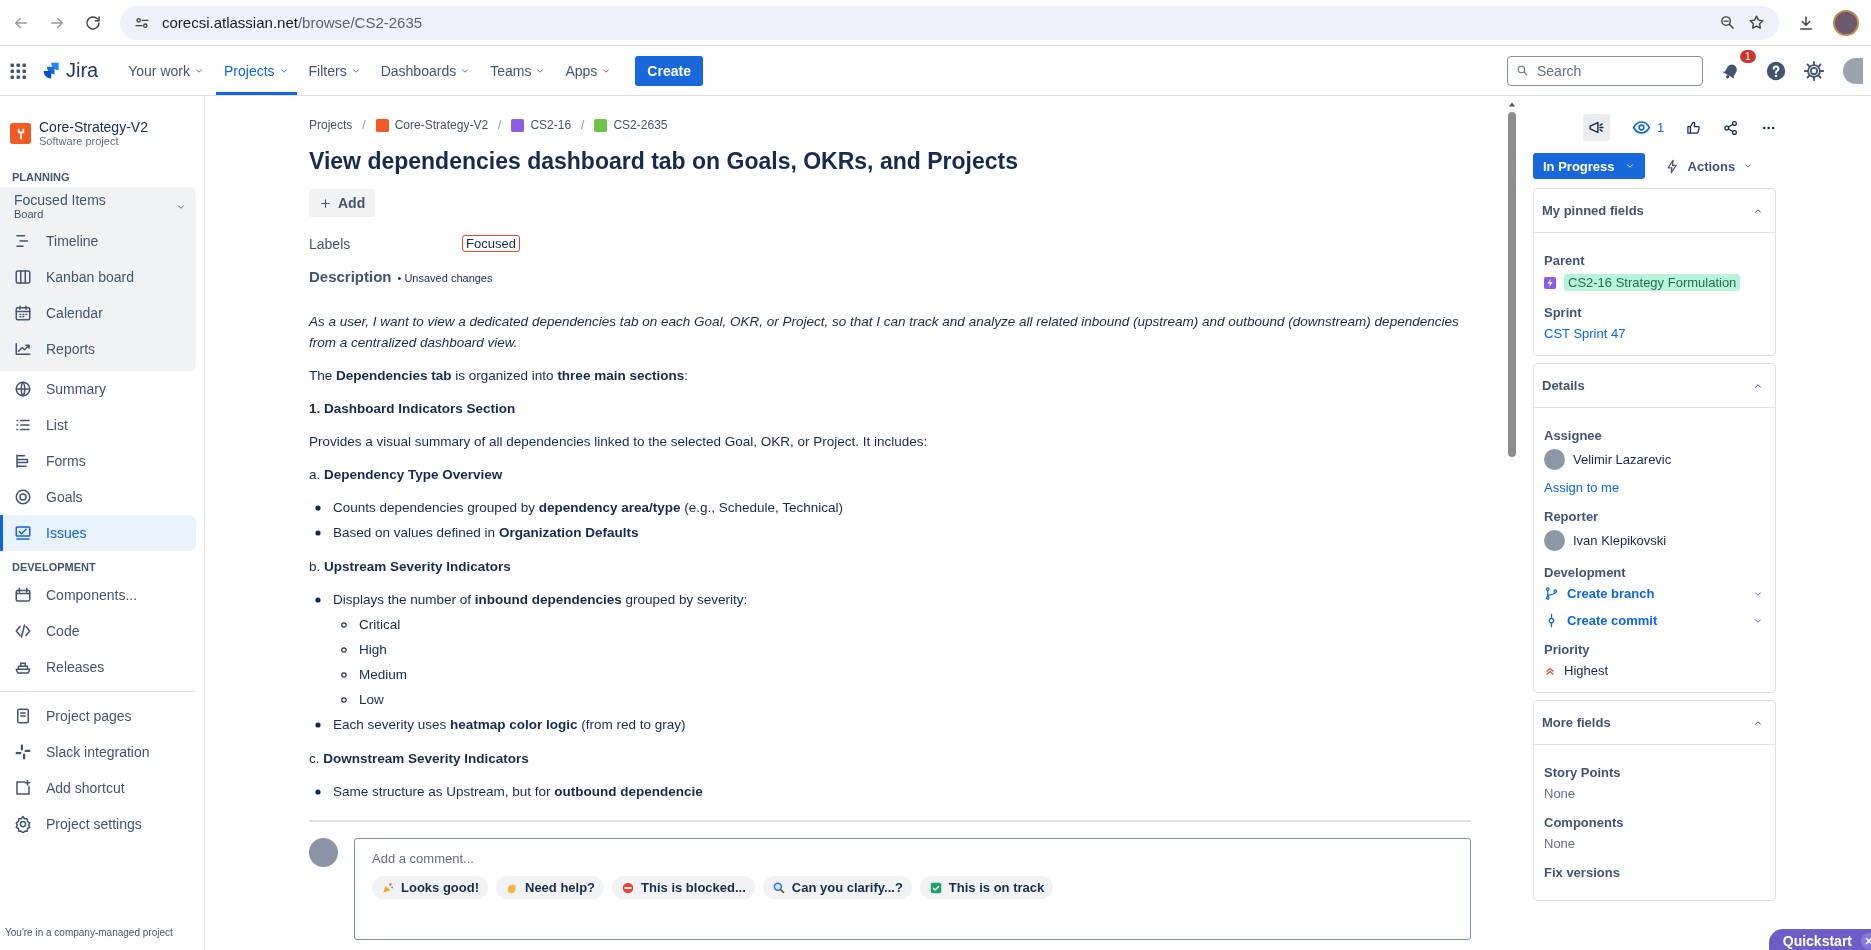 The width and height of the screenshot is (1871, 950). I want to click on sidebar-item: Add shortcut, so click(98, 788).